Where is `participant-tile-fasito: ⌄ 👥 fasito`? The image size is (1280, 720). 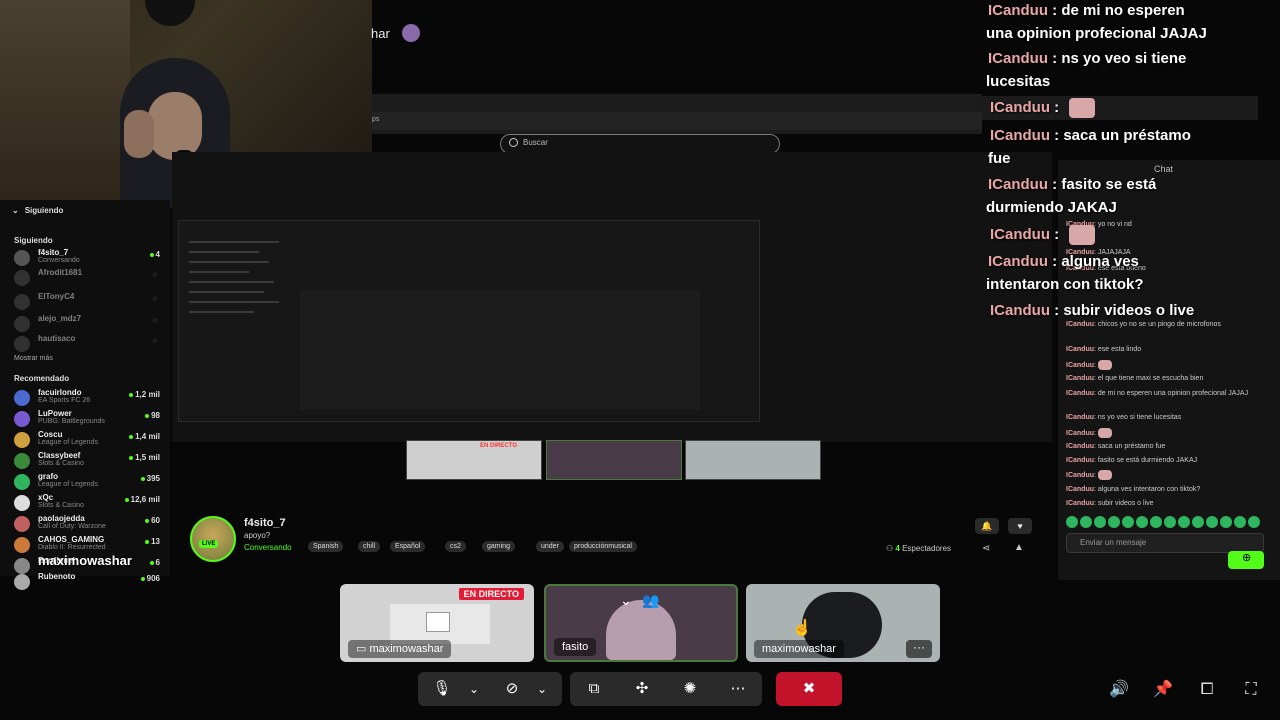 participant-tile-fasito: ⌄ 👥 fasito is located at coordinates (641, 623).